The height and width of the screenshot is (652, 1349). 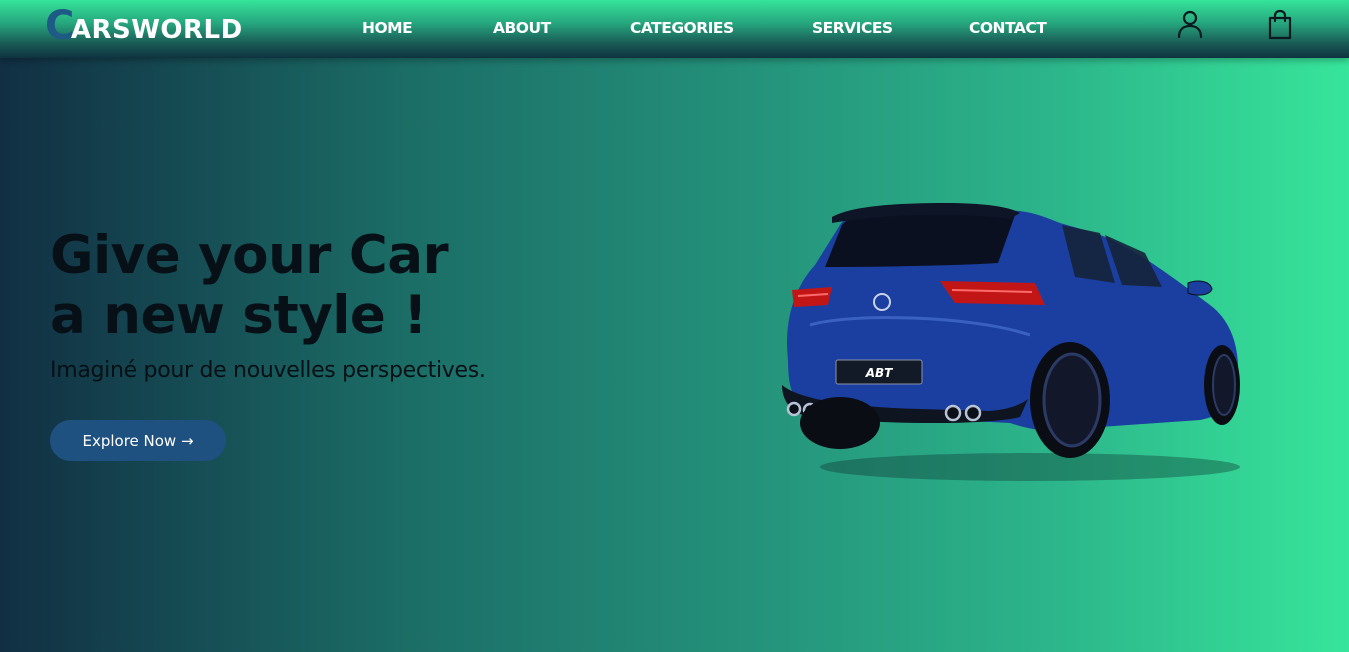 I want to click on nav-link-categories: CATEGORIES, so click(x=682, y=28).